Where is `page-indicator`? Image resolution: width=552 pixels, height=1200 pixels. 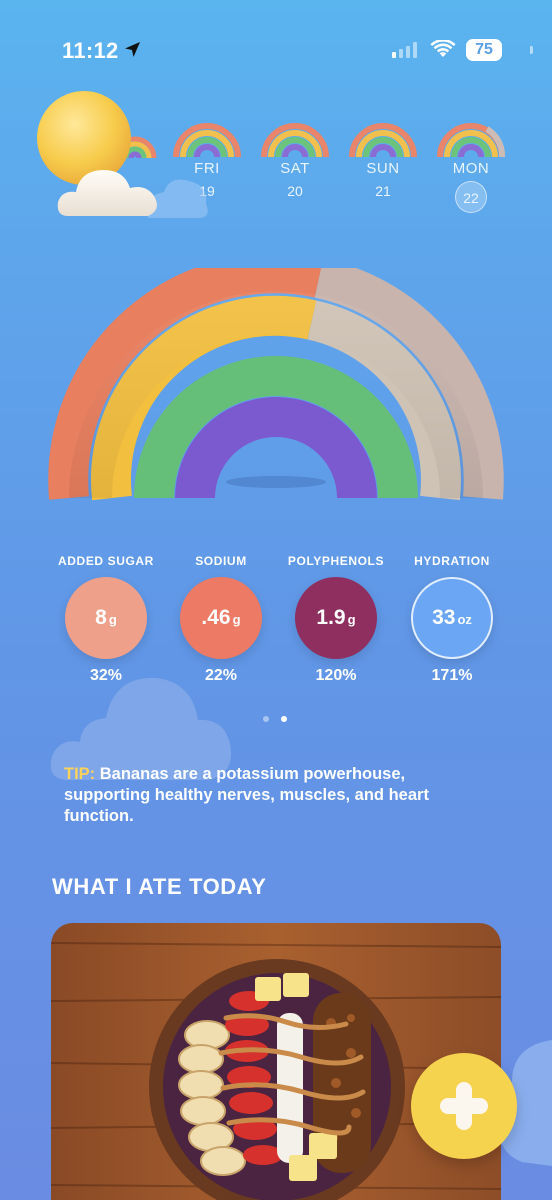
page-indicator is located at coordinates (278, 721).